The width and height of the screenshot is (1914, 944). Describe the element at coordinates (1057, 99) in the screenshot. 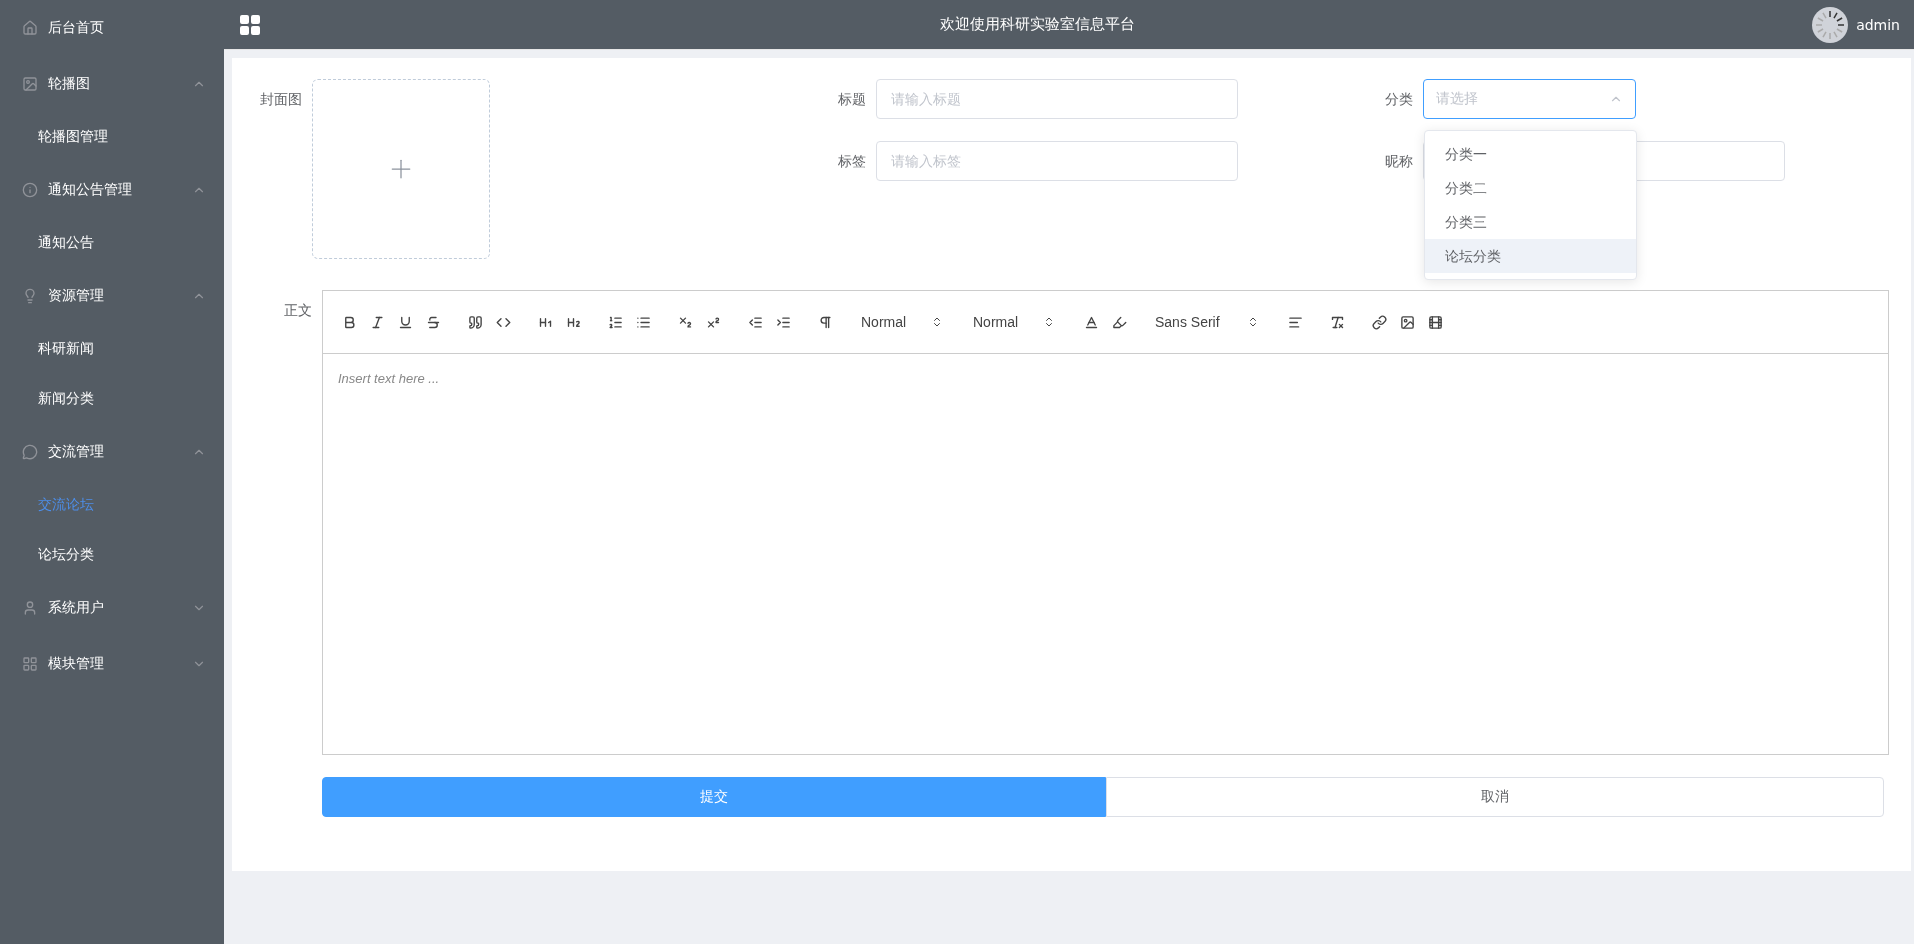

I see `title-field: 请输入标题` at that location.